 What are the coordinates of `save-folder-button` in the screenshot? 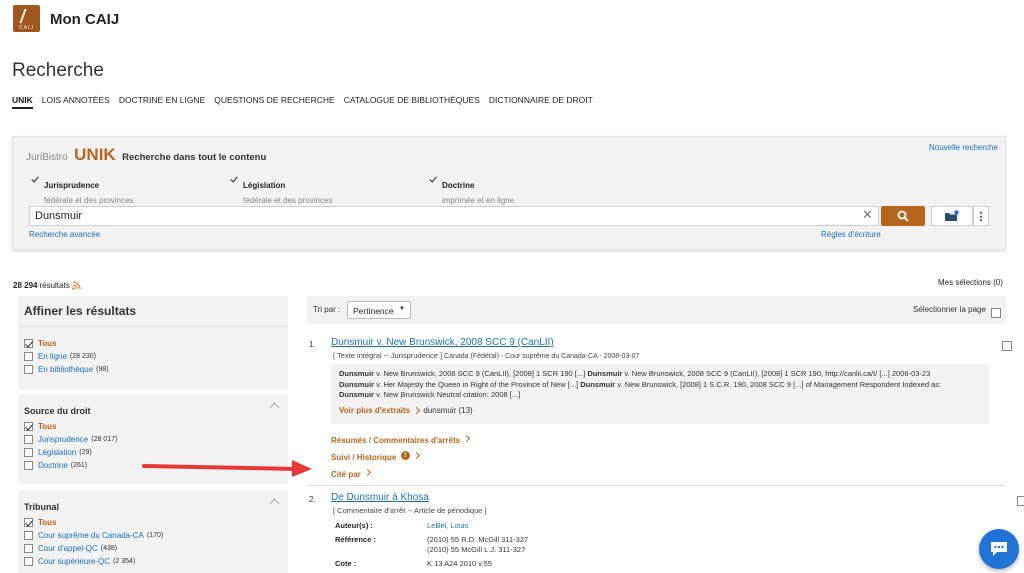 It's located at (952, 216).